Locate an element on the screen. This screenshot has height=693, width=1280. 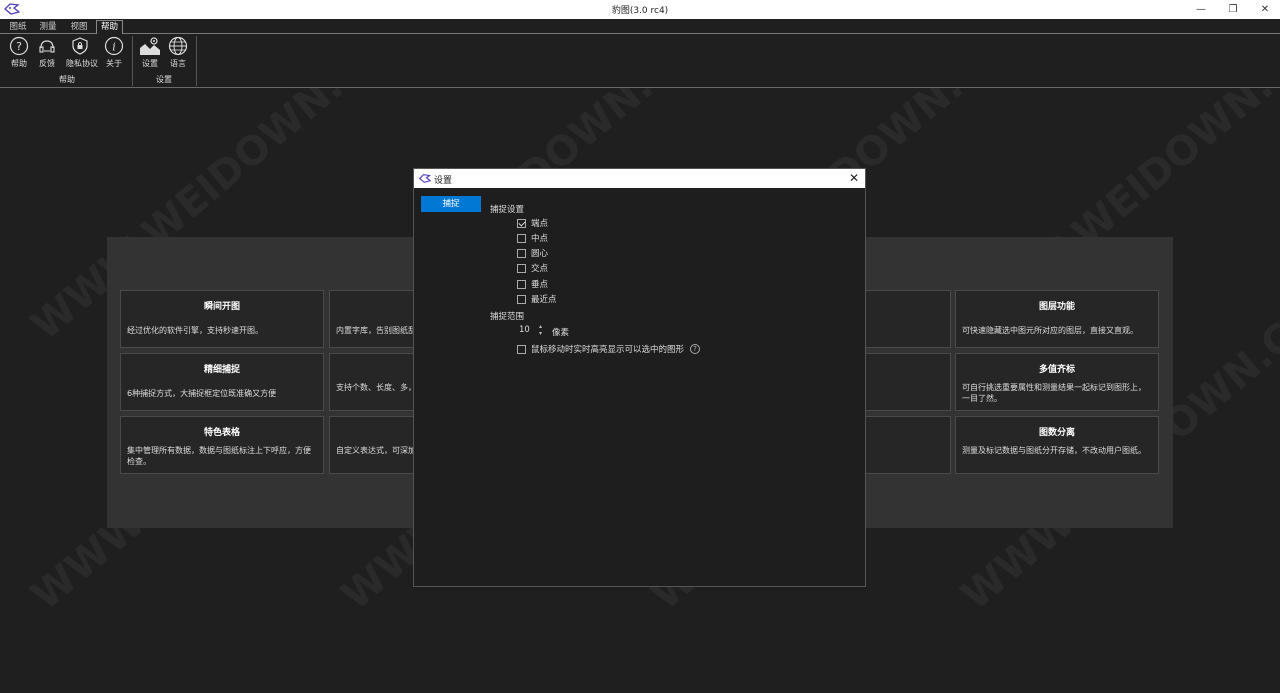
question-icon: ? is located at coordinates (19, 46).